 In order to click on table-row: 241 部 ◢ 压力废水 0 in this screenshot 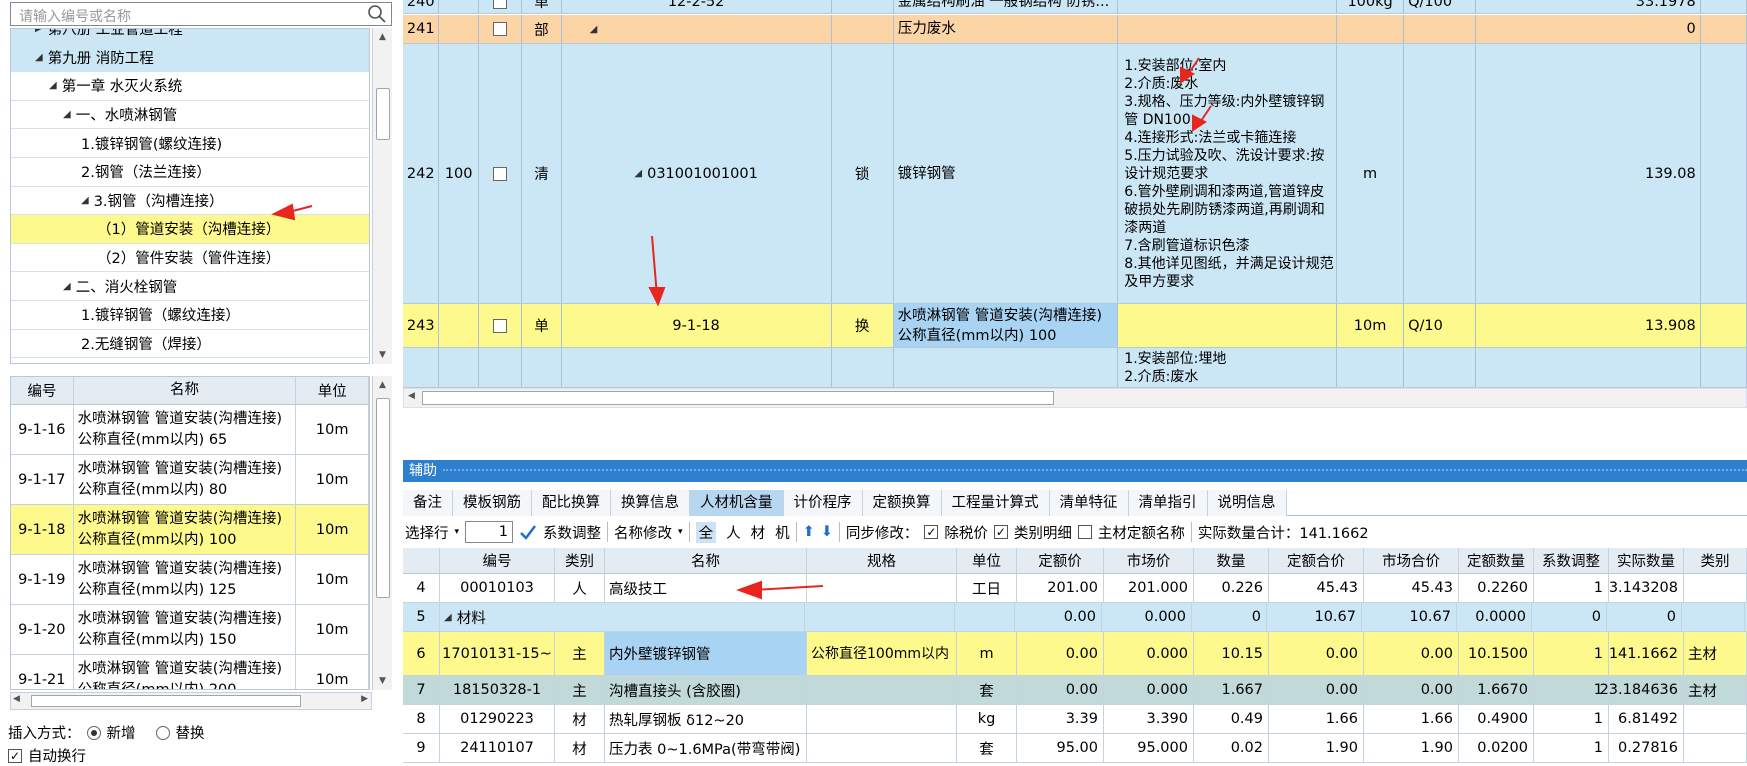, I will do `click(1075, 29)`.